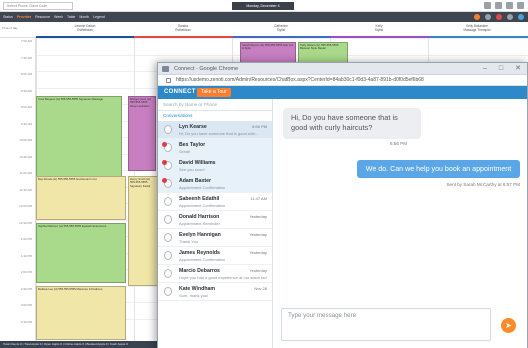 Image resolution: width=528 pixels, height=348 pixels. I want to click on time-label: 12:30 PM, so click(25, 222).